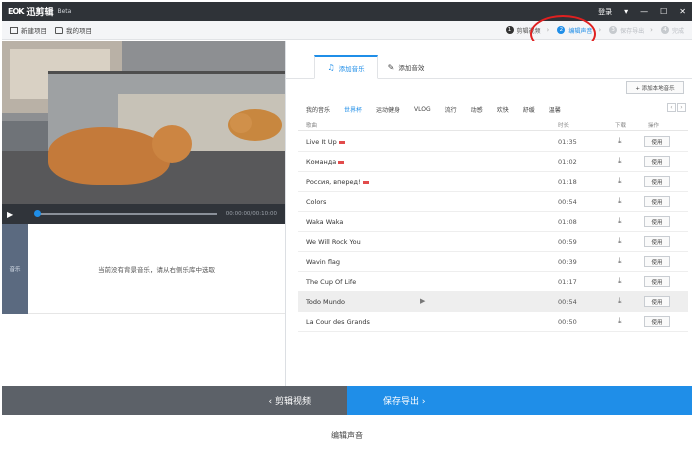 The height and width of the screenshot is (461, 694). I want to click on song-row: Colors 00:54 ⤓ 使用, so click(493, 202).